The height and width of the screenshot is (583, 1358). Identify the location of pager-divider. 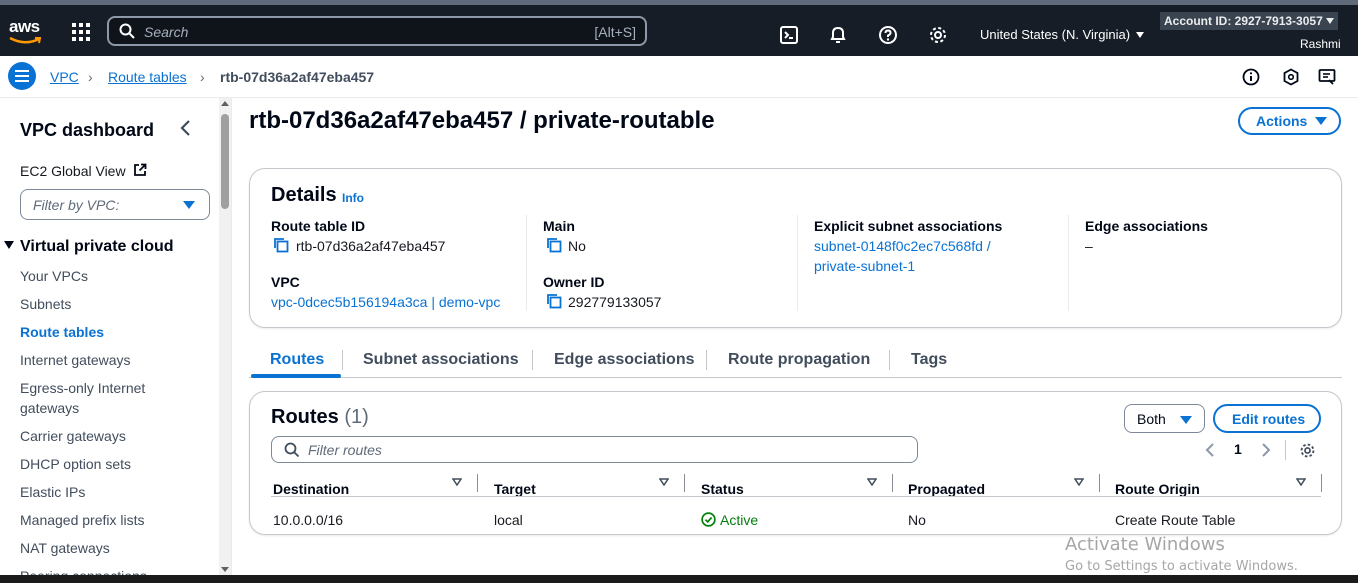
(1285, 450).